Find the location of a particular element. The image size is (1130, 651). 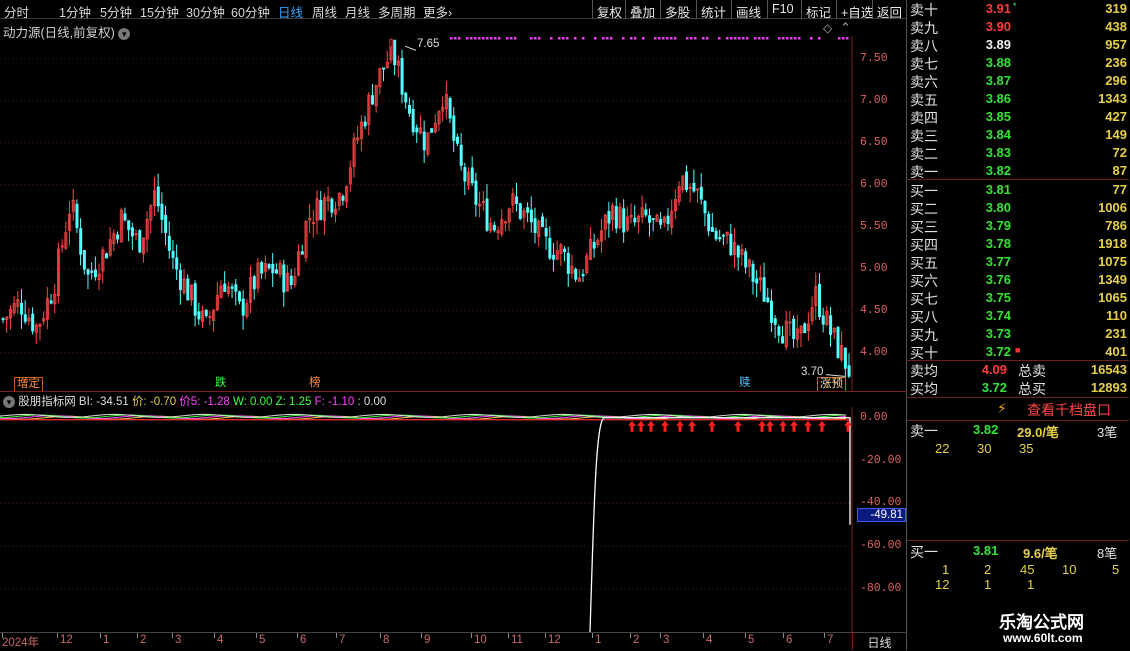

level-name: 卖五 is located at coordinates (924, 100).